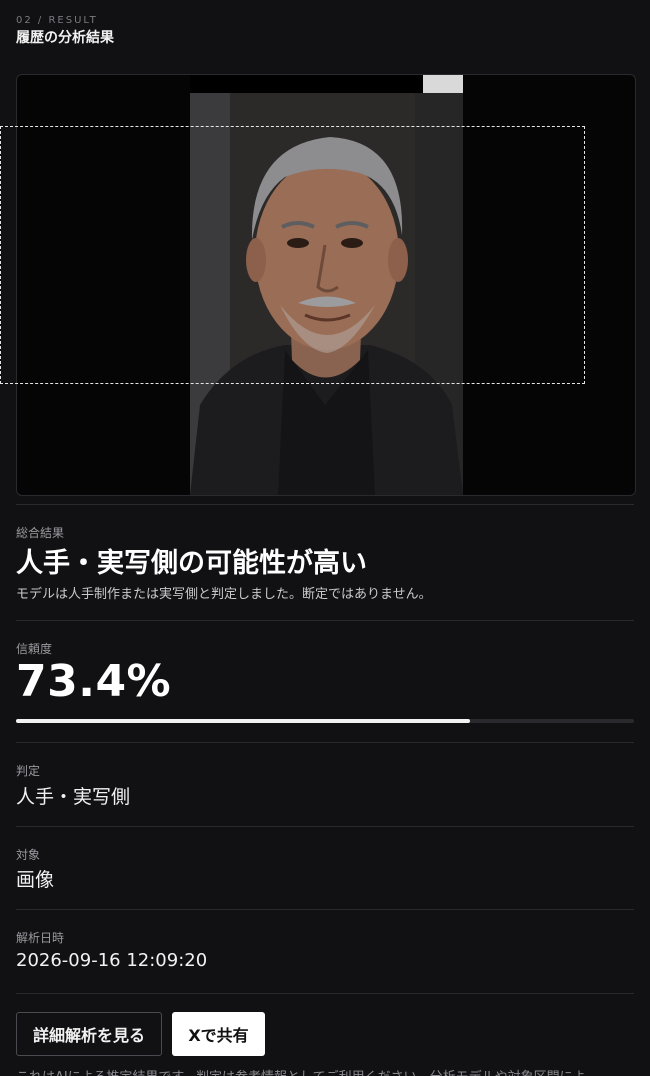 This screenshot has width=650, height=1076. What do you see at coordinates (73, 797) in the screenshot?
I see `verdict-value: 人手・実写側` at bounding box center [73, 797].